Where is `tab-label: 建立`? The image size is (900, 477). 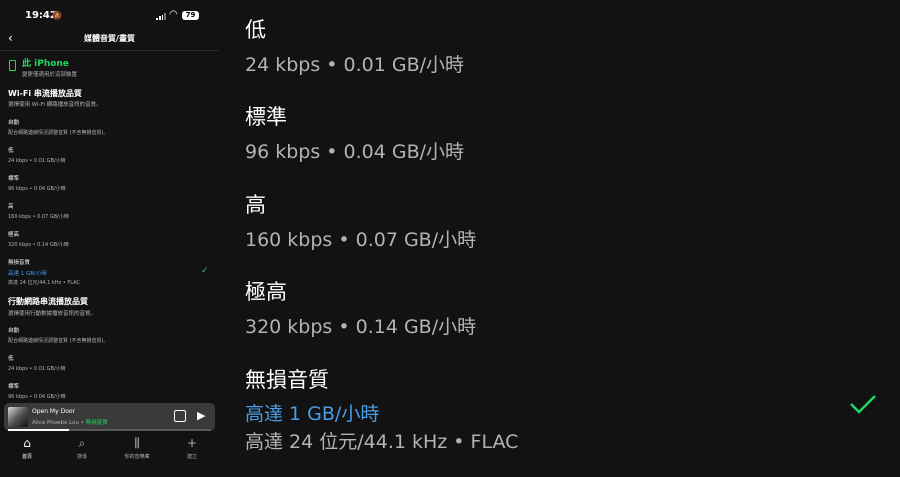 tab-label: 建立 is located at coordinates (191, 457).